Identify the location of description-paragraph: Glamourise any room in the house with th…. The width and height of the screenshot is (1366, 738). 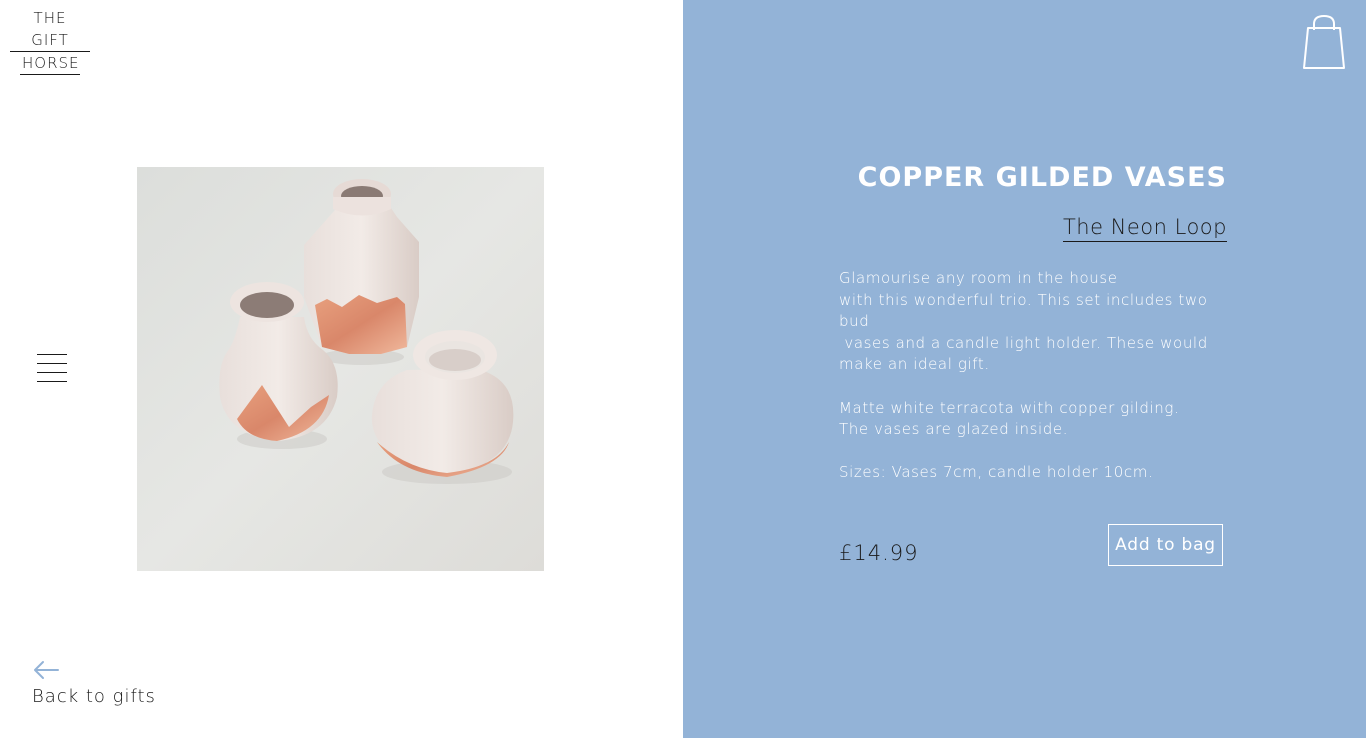
(1039, 322).